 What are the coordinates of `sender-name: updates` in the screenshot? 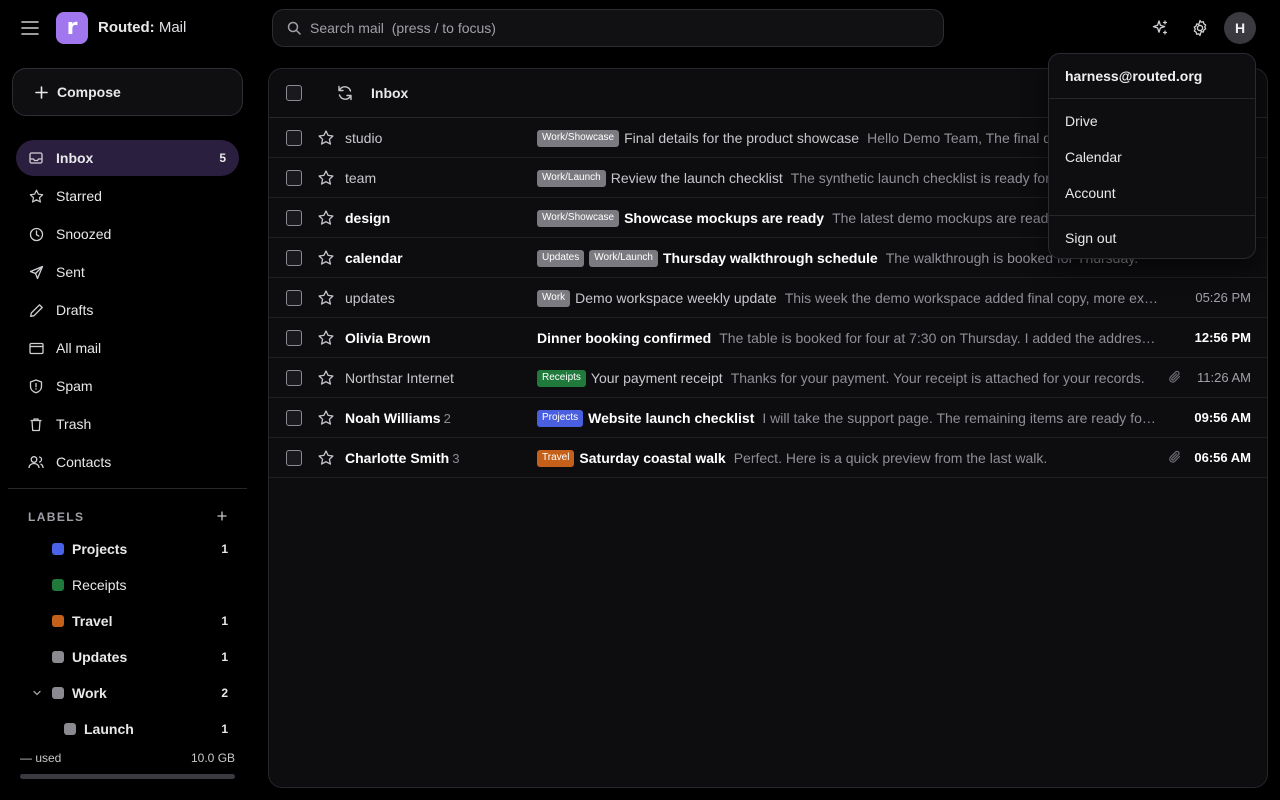 It's located at (370, 298).